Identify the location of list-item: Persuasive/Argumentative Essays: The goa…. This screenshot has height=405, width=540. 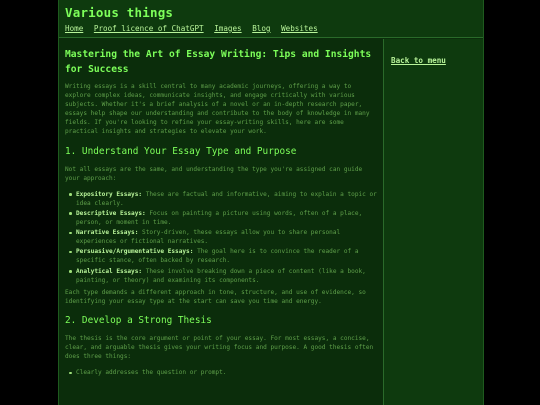
(223, 256).